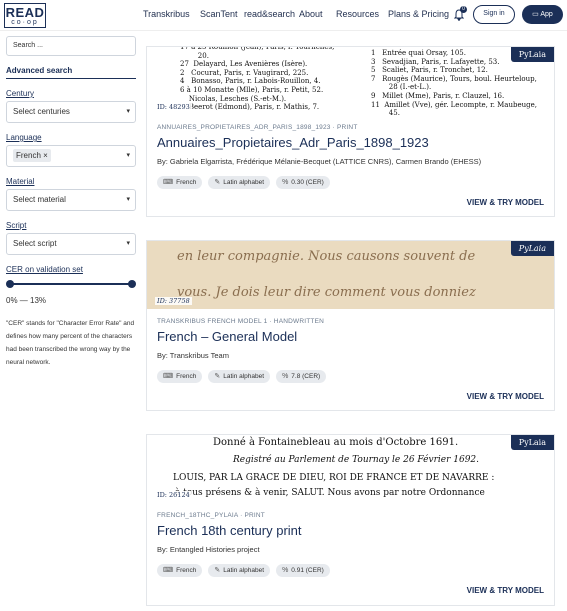  I want to click on model-tags: ⌨ French ✎ Latin alphabet % 0.30 (CER), so click(243, 182).